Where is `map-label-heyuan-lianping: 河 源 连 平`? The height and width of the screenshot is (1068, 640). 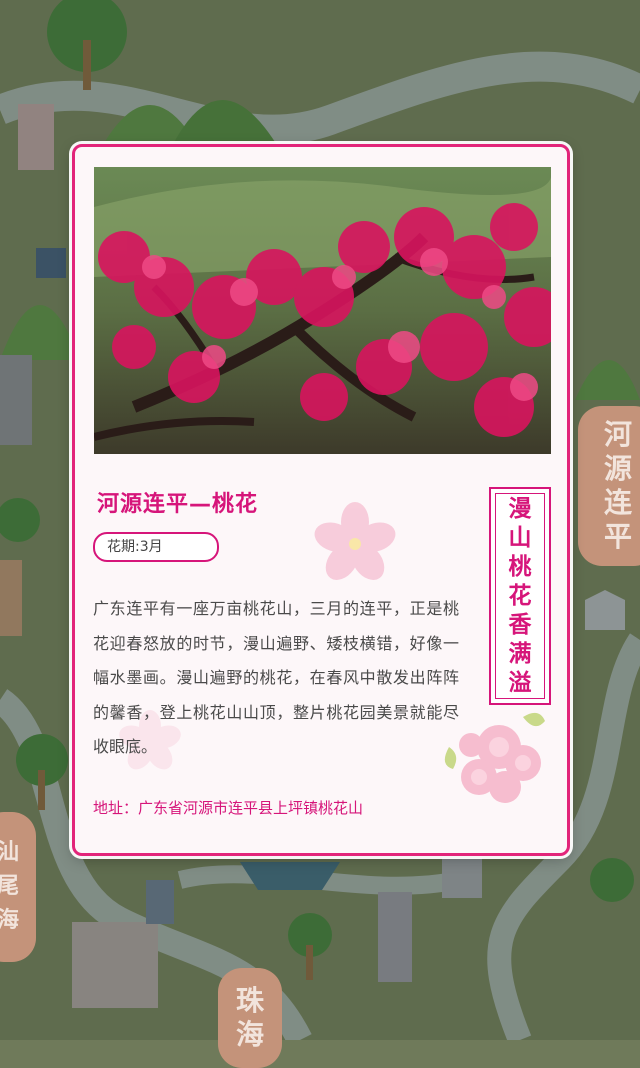 map-label-heyuan-lianping: 河 源 连 平 is located at coordinates (609, 486).